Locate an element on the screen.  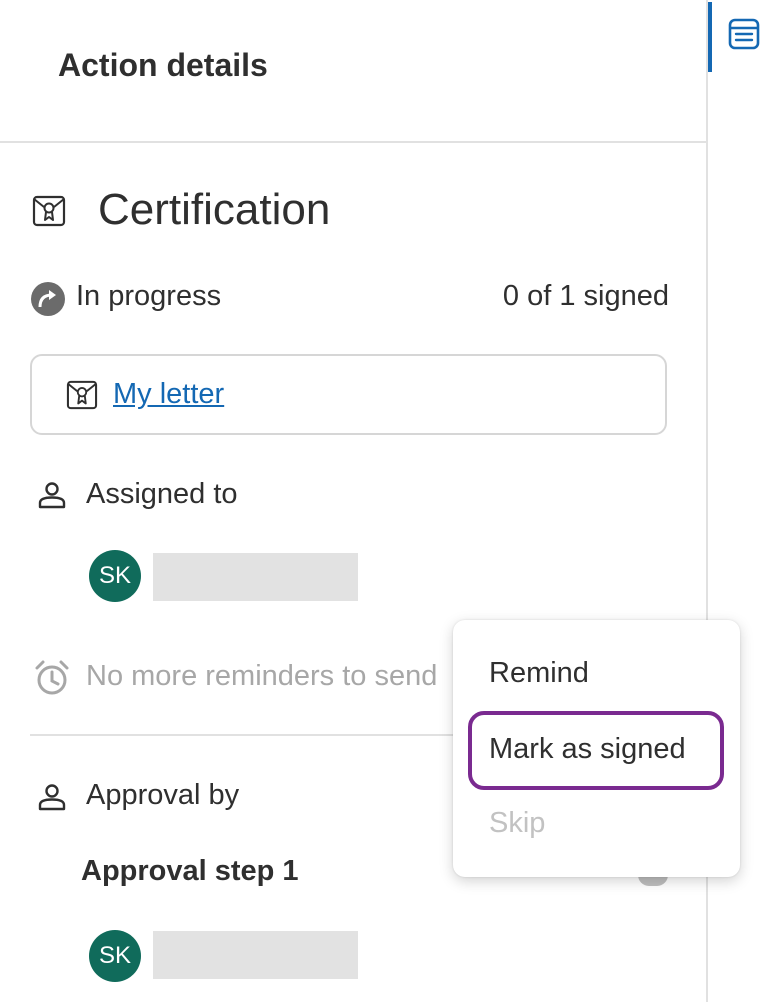
menu-item-skip: Skip is located at coordinates (517, 823).